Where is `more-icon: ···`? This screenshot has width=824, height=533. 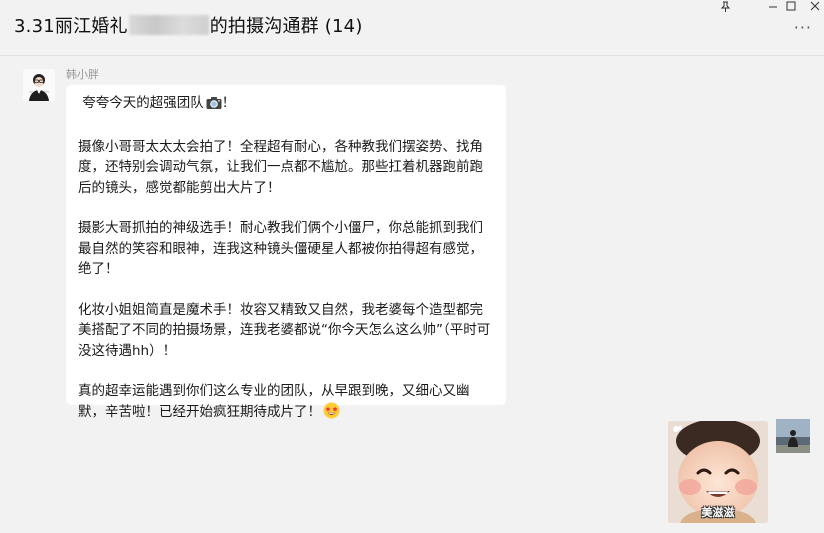 more-icon: ··· is located at coordinates (803, 28).